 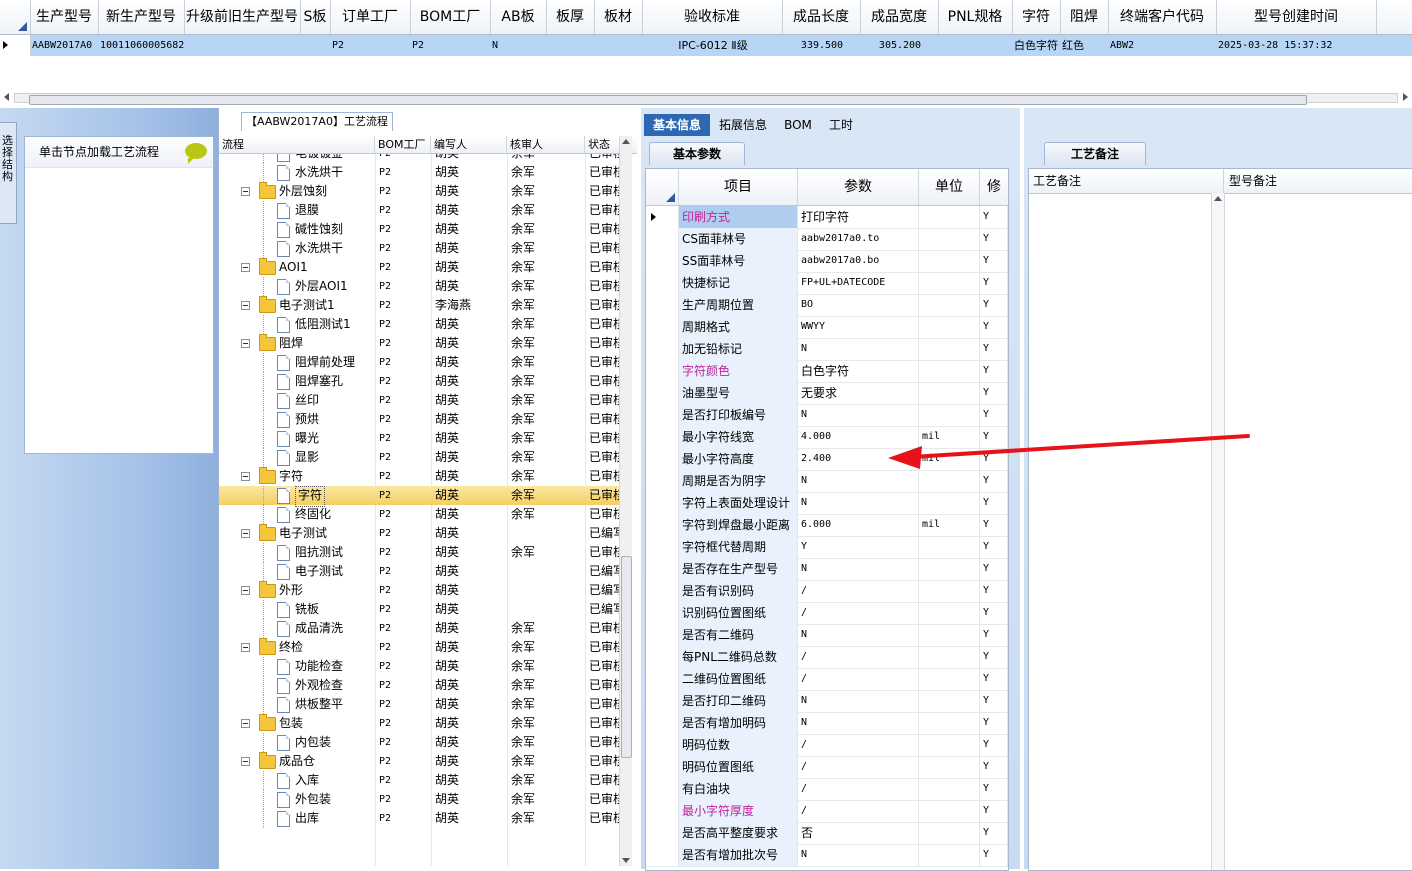 What do you see at coordinates (323, 324) in the screenshot?
I see `tree-node-label: 低阻测试1` at bounding box center [323, 324].